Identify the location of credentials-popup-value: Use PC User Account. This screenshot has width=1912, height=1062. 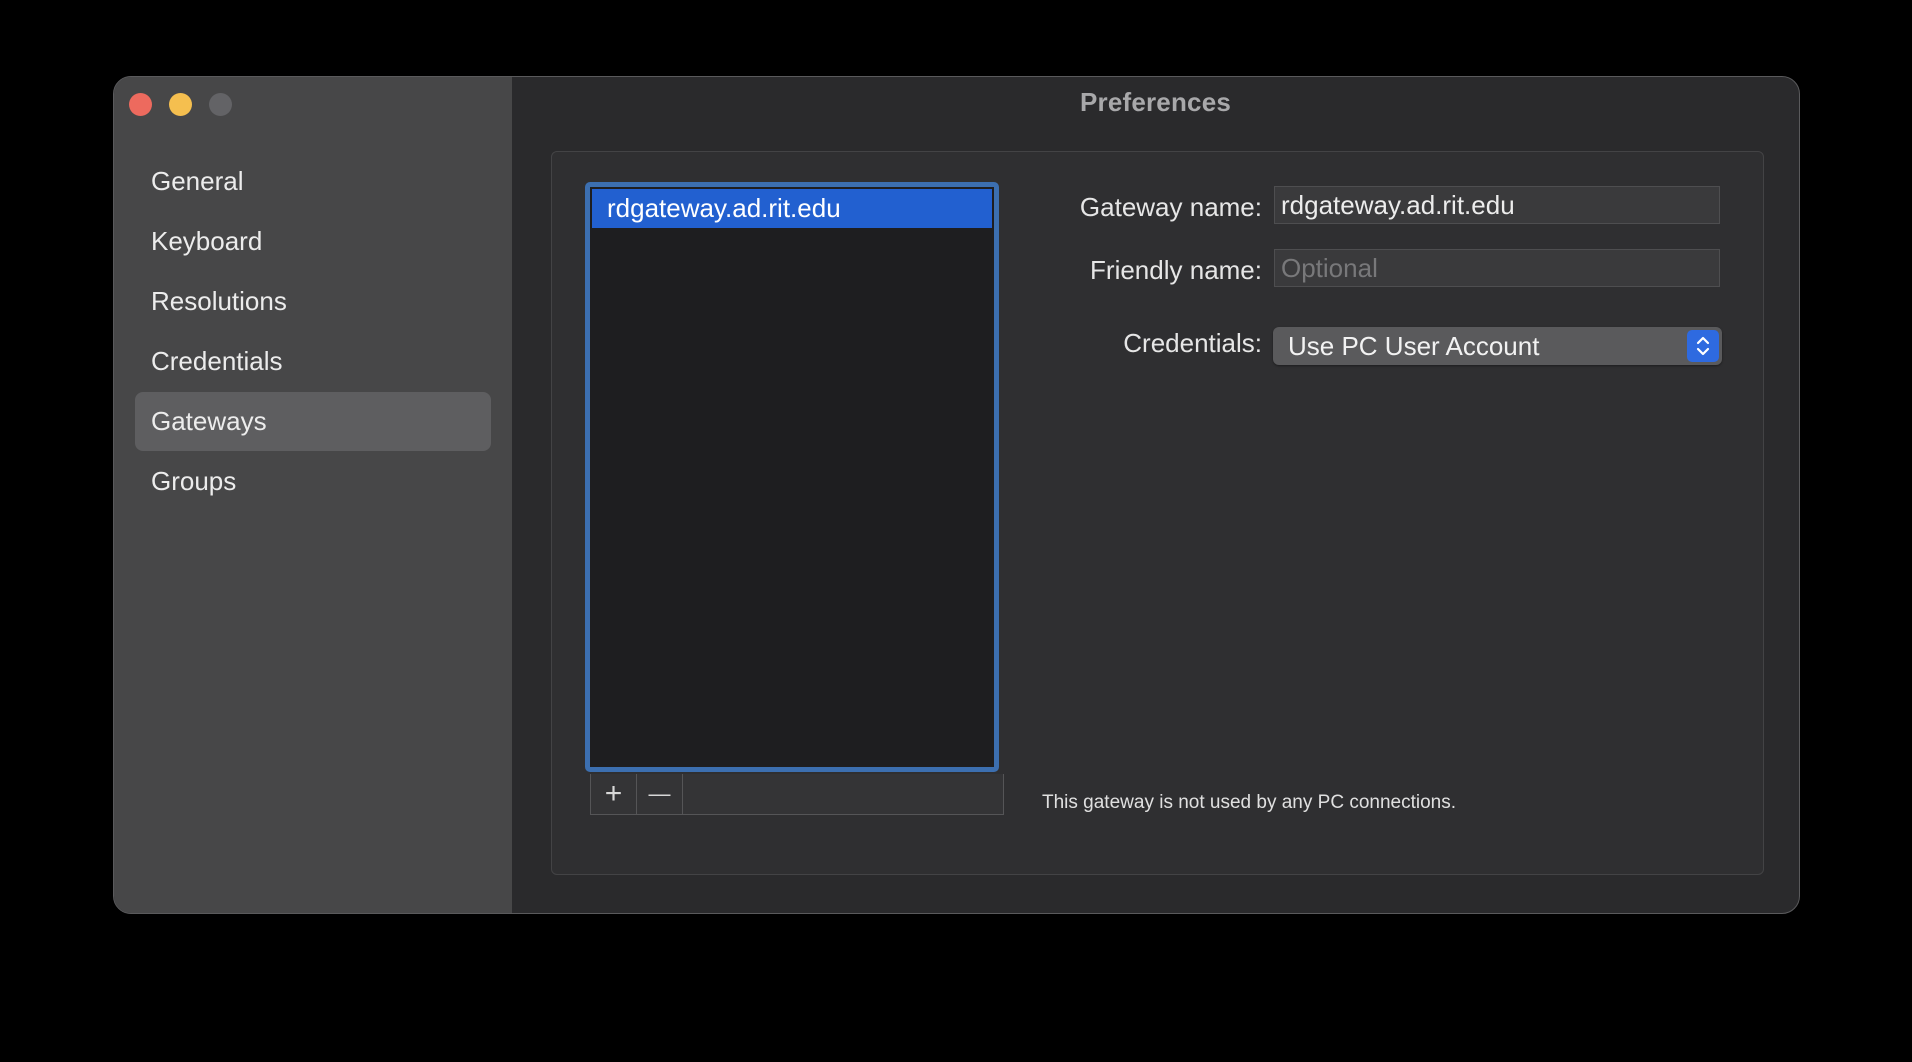
(1414, 345).